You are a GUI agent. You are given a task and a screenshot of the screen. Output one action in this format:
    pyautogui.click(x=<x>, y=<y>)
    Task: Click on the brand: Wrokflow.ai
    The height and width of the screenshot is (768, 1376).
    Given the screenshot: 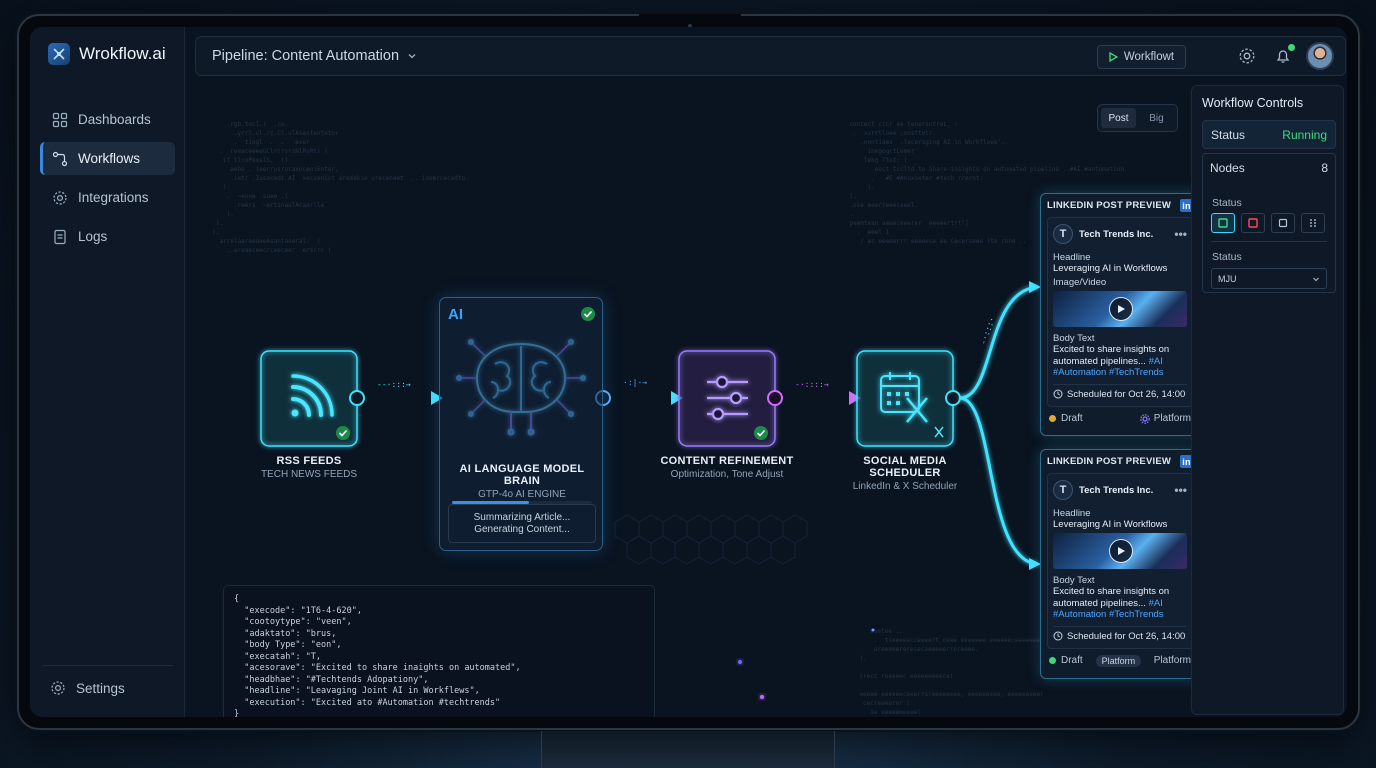 What is the action you would take?
    pyautogui.click(x=107, y=54)
    